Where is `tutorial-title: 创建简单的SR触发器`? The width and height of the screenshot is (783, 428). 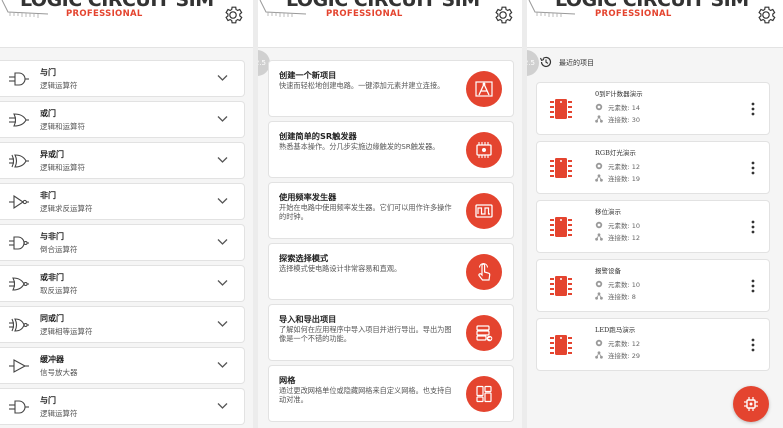
tutorial-title: 创建简单的SR触发器 is located at coordinates (318, 136).